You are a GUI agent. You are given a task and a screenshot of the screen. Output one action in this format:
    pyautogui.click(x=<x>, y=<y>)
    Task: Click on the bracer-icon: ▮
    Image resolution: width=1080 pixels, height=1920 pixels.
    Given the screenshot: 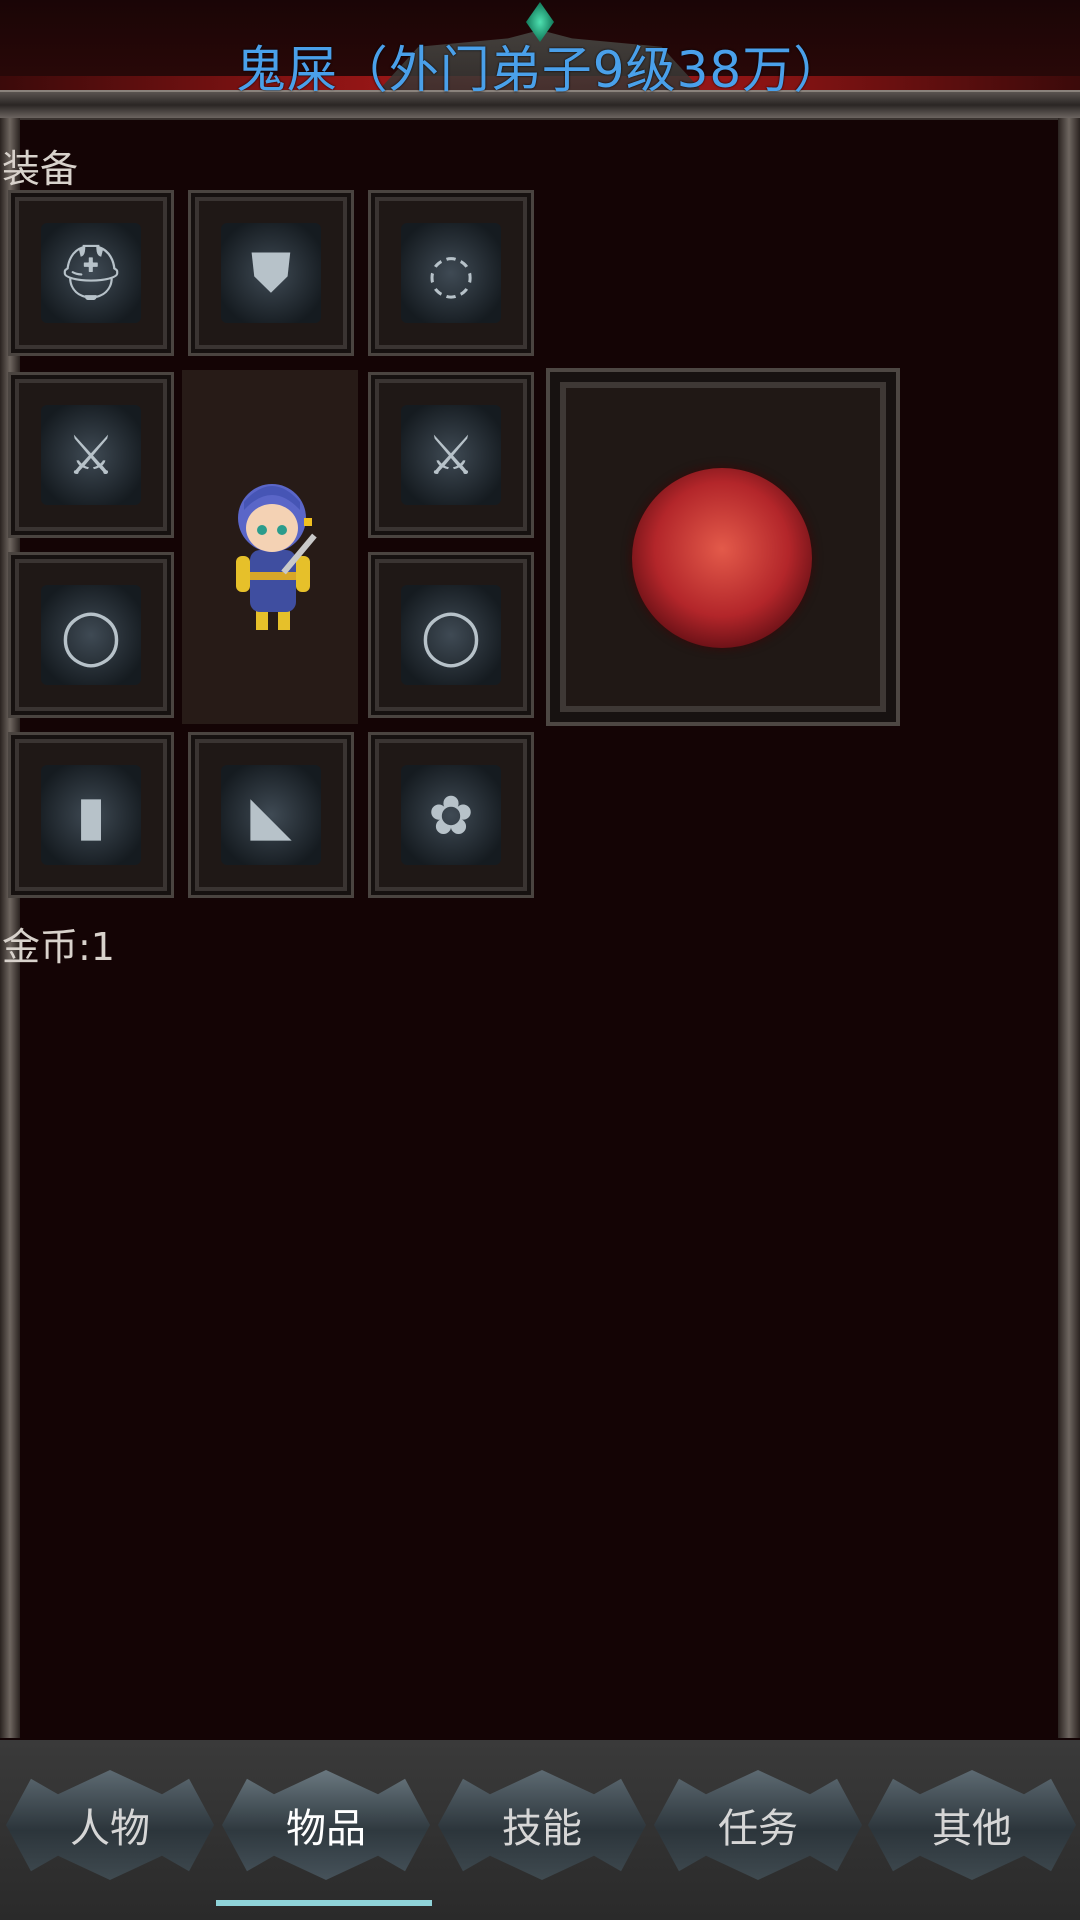 What is the action you would take?
    pyautogui.click(x=91, y=815)
    